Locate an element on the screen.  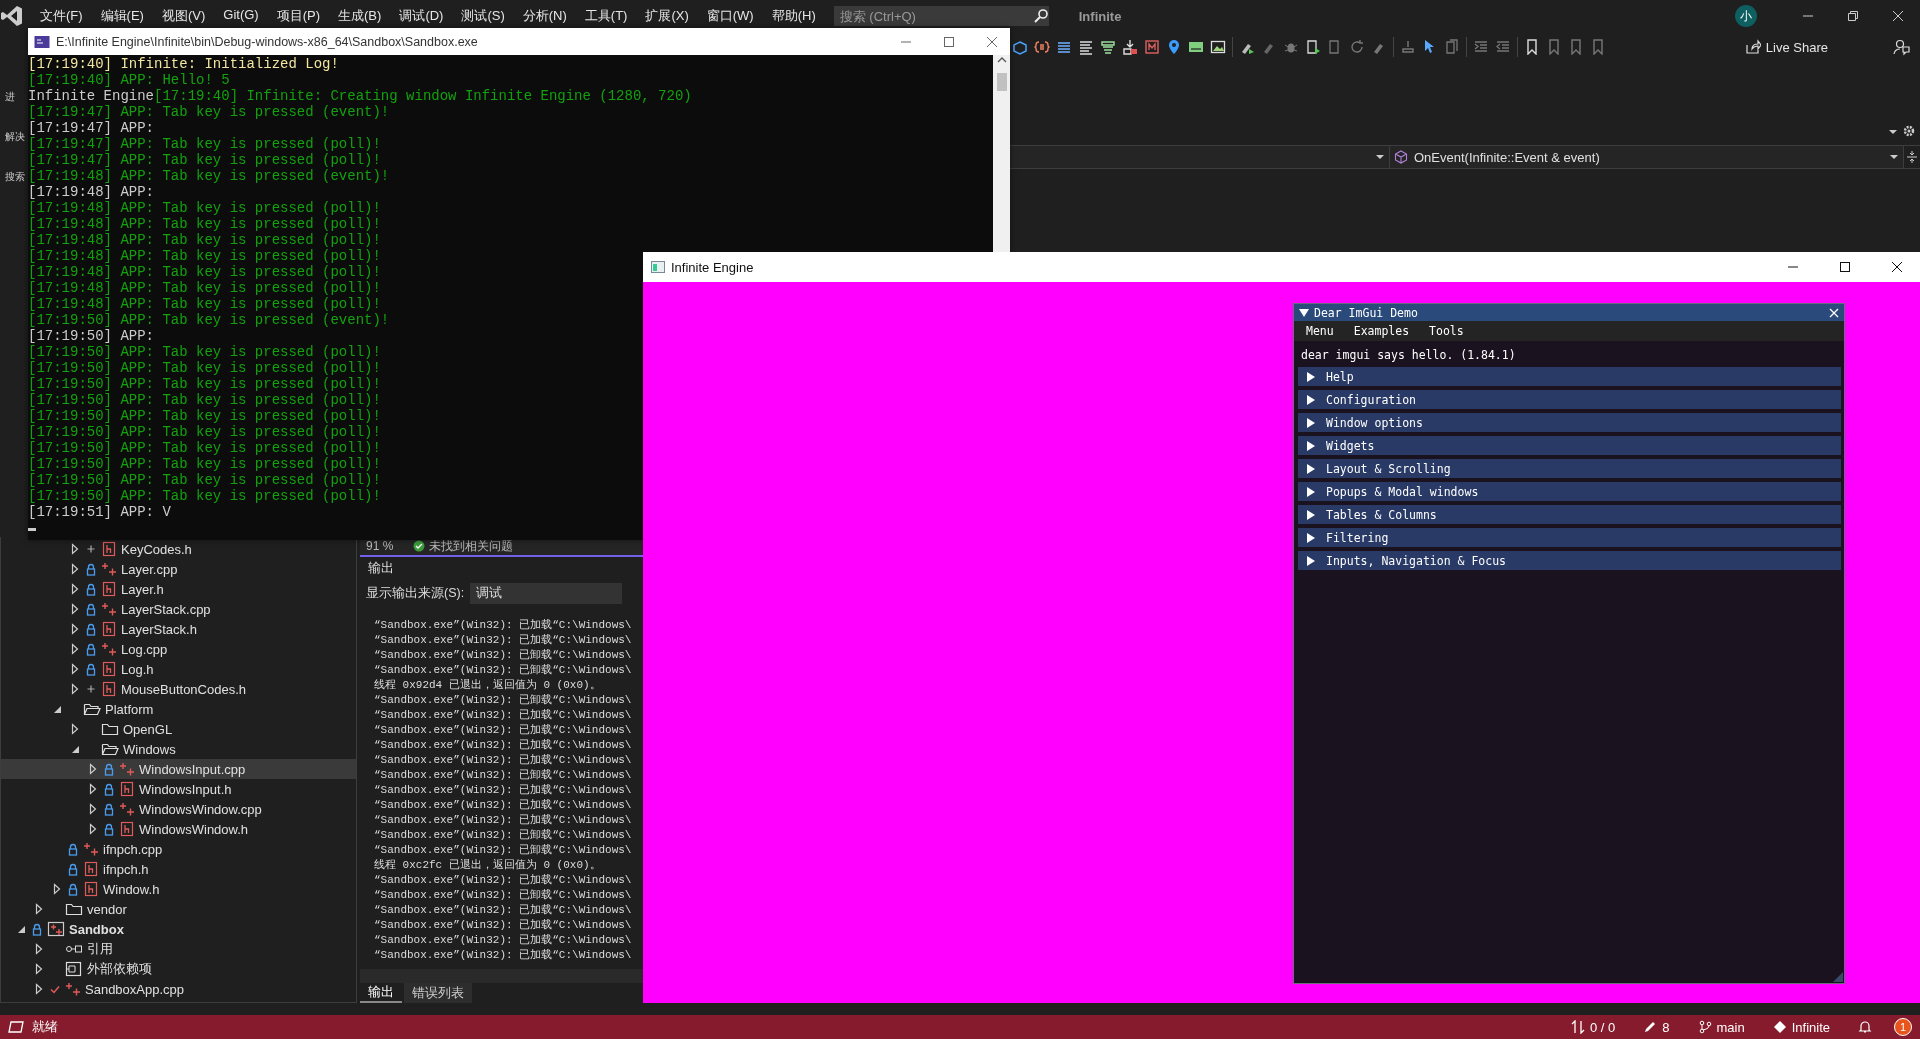
close-icon is located at coordinates (1897, 267).